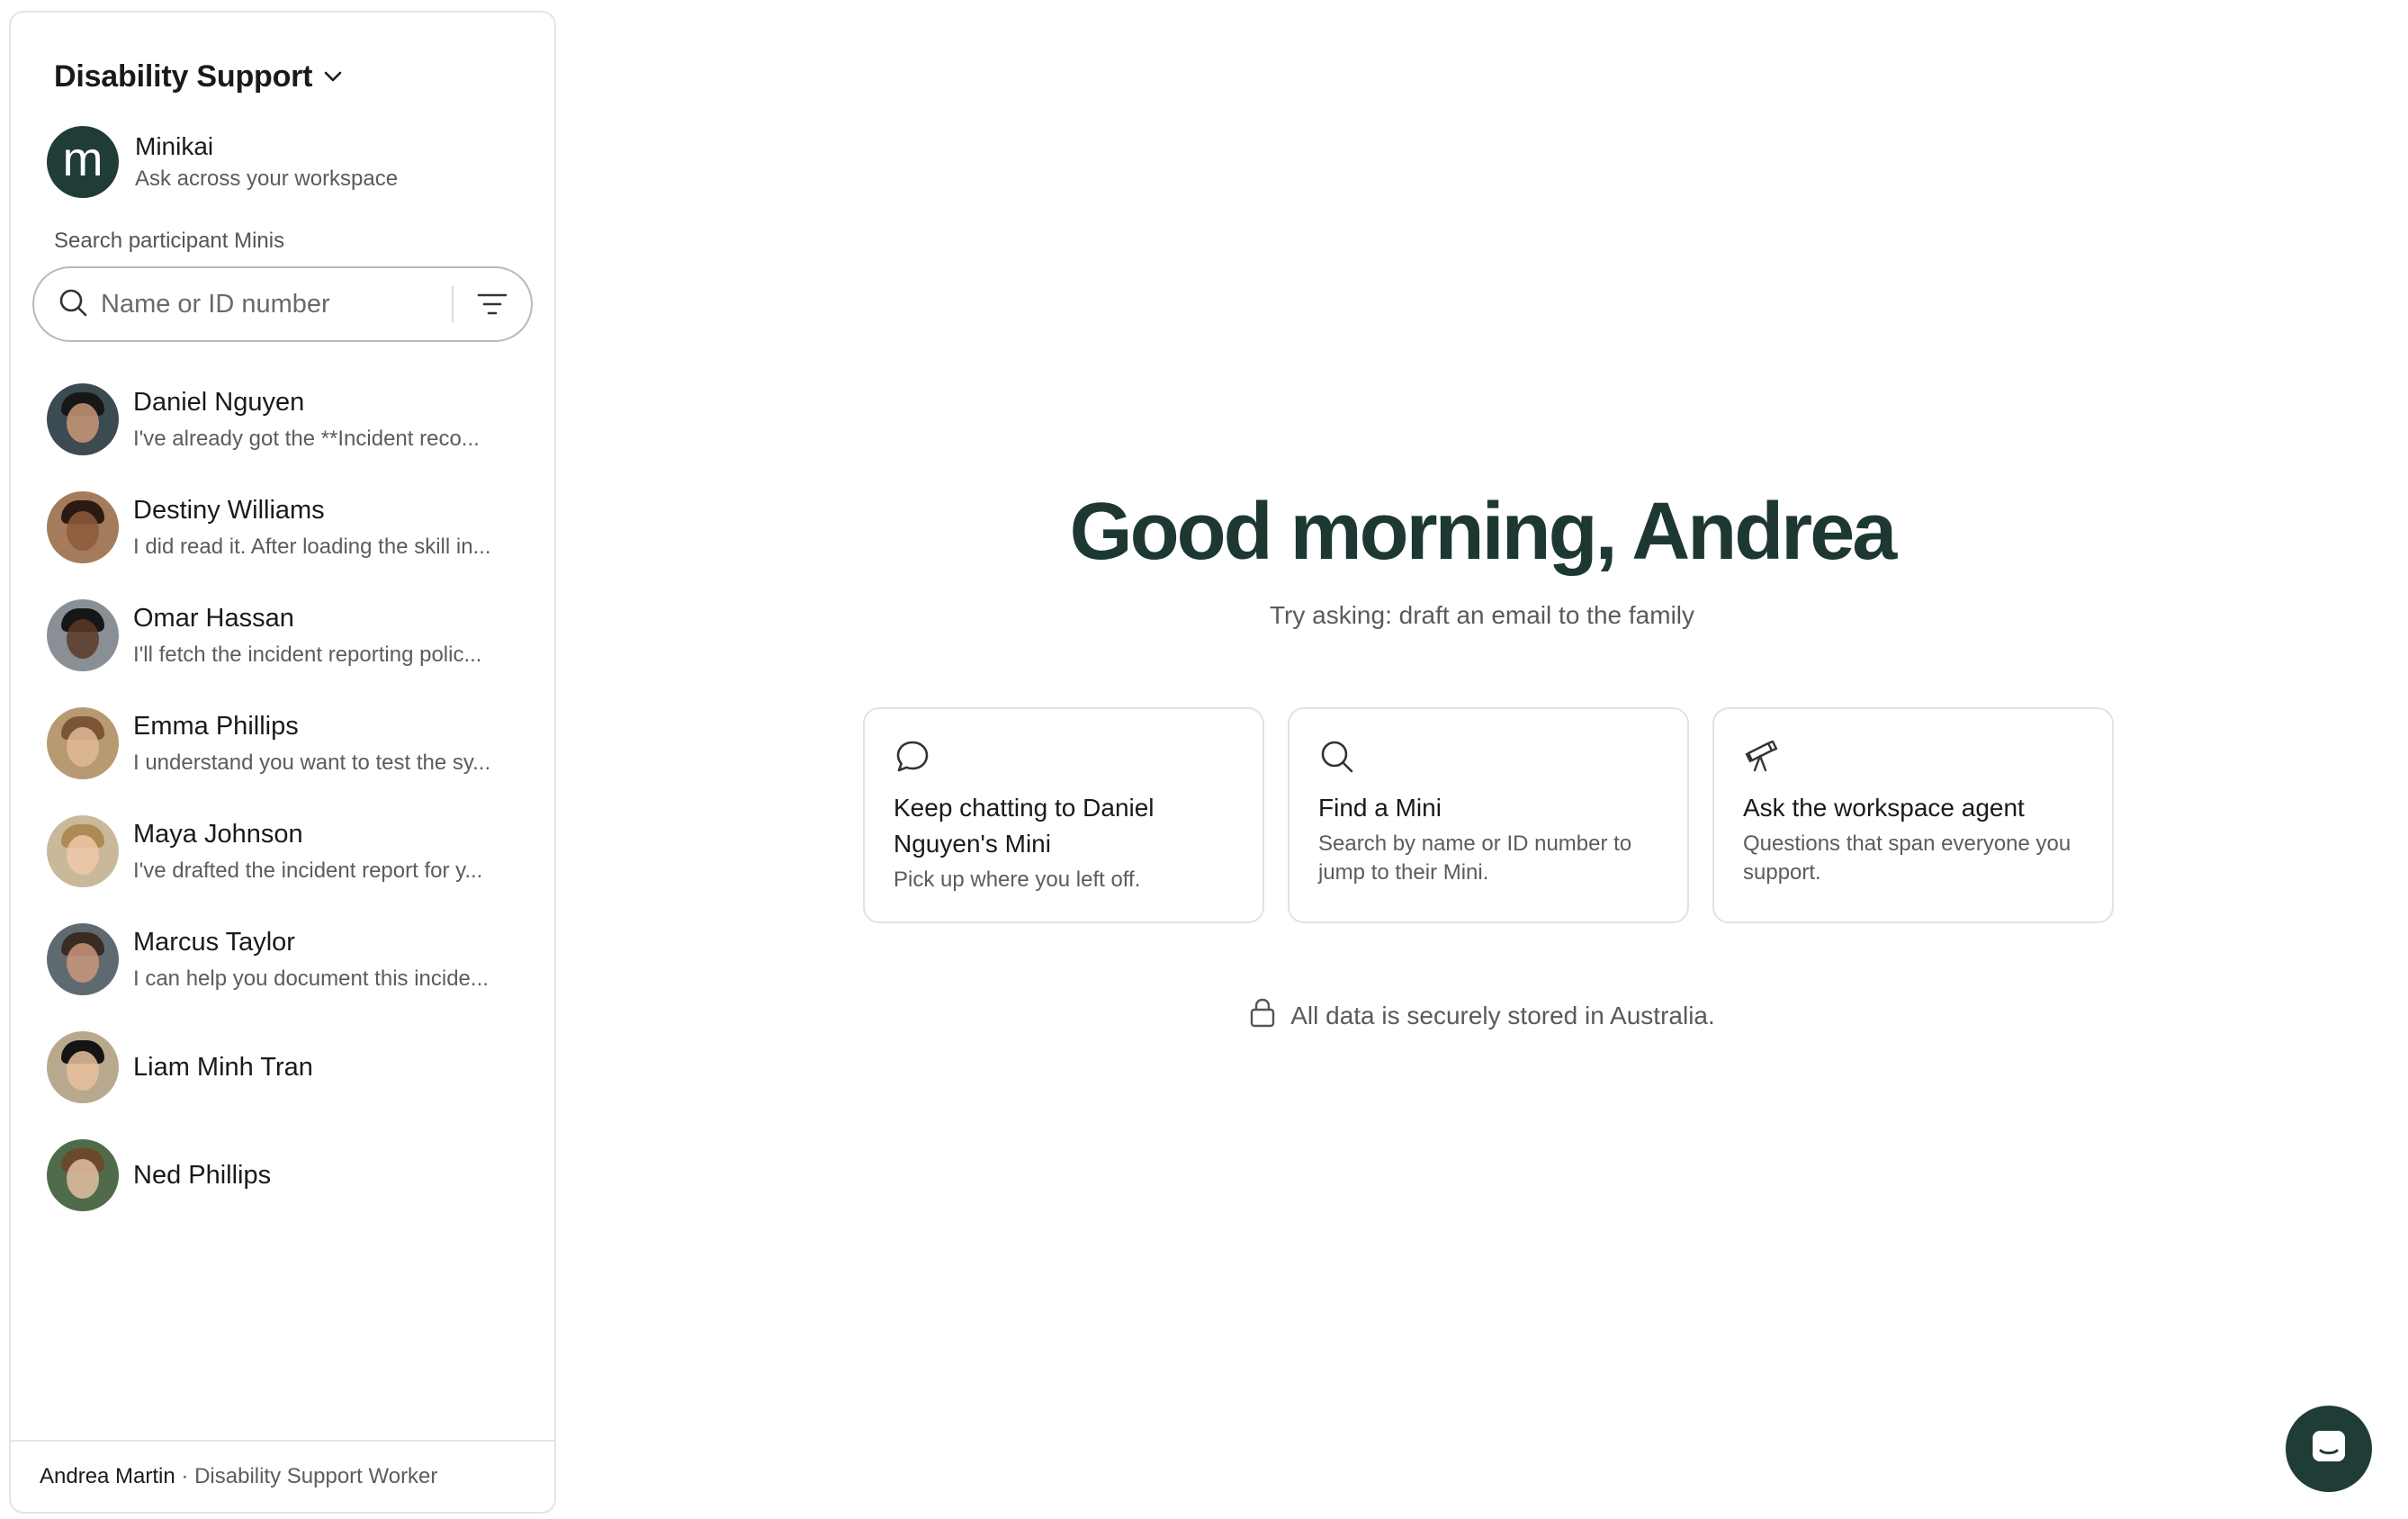 Image resolution: width=2408 pixels, height=1519 pixels. I want to click on minikai-avatar: m, so click(83, 162).